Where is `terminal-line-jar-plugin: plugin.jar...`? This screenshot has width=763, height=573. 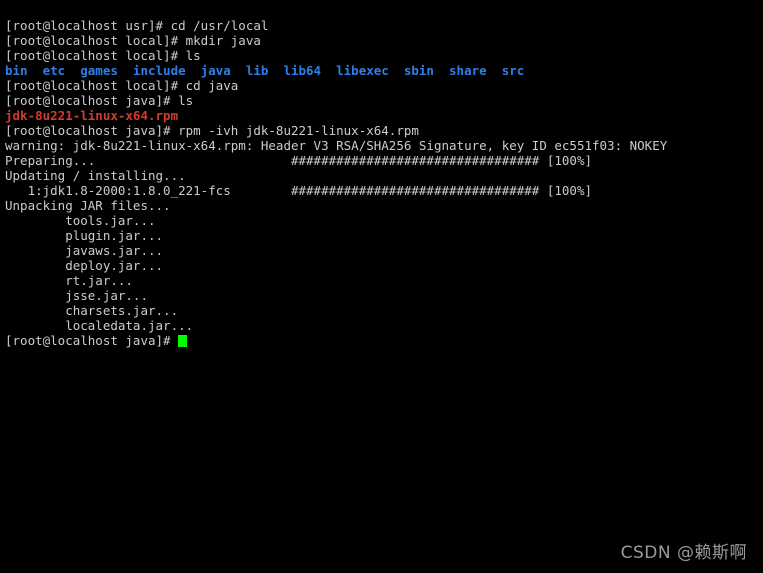 terminal-line-jar-plugin: plugin.jar... is located at coordinates (84, 235).